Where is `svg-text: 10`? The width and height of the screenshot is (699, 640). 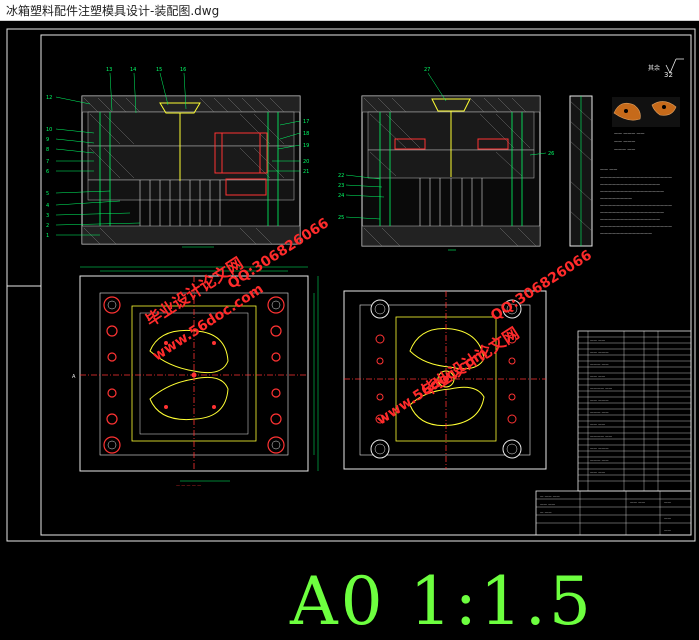 svg-text: 10 is located at coordinates (49, 130).